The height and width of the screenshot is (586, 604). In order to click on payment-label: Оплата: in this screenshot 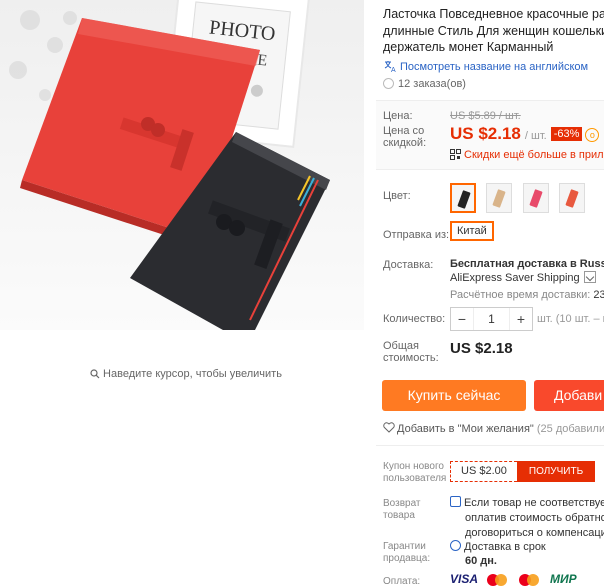, I will do `click(402, 581)`.